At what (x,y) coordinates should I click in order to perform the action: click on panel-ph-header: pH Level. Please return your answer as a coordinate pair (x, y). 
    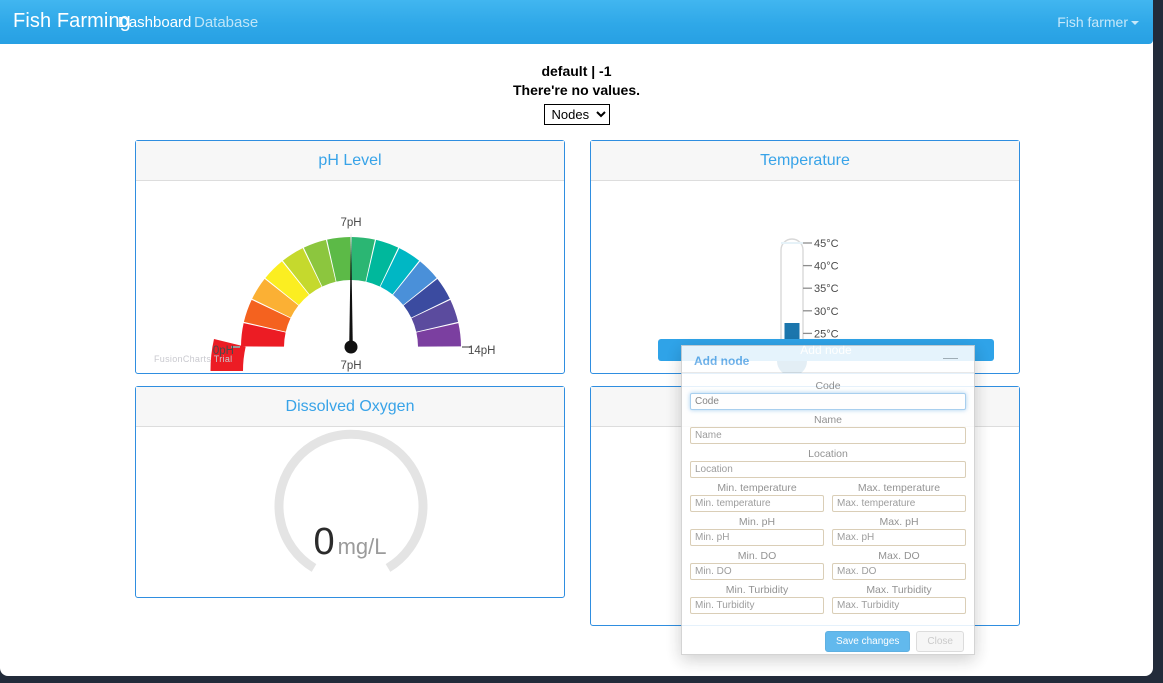
    Looking at the image, I should click on (350, 161).